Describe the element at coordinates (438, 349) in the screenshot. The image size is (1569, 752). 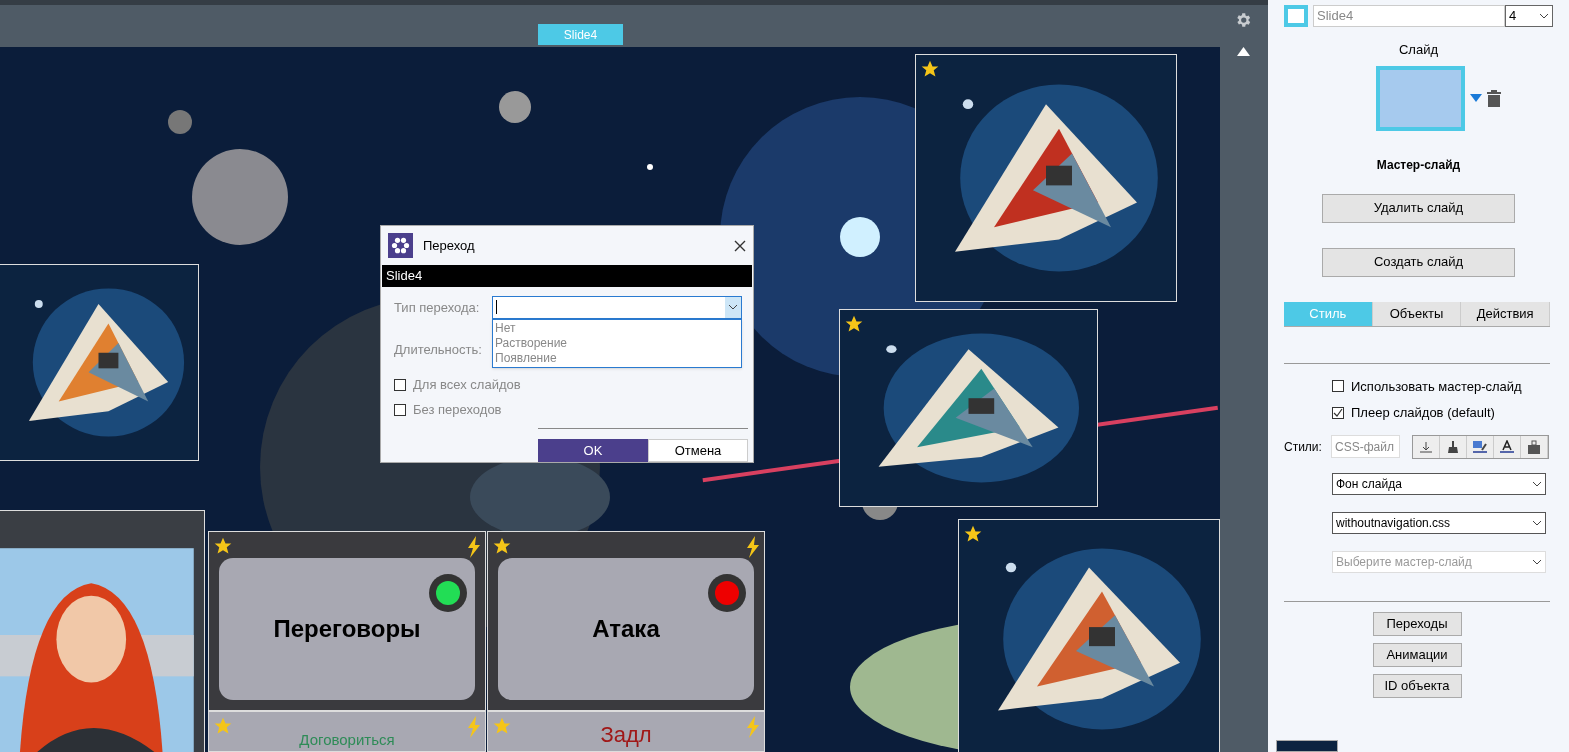
I see `field-label: Длительность:` at that location.